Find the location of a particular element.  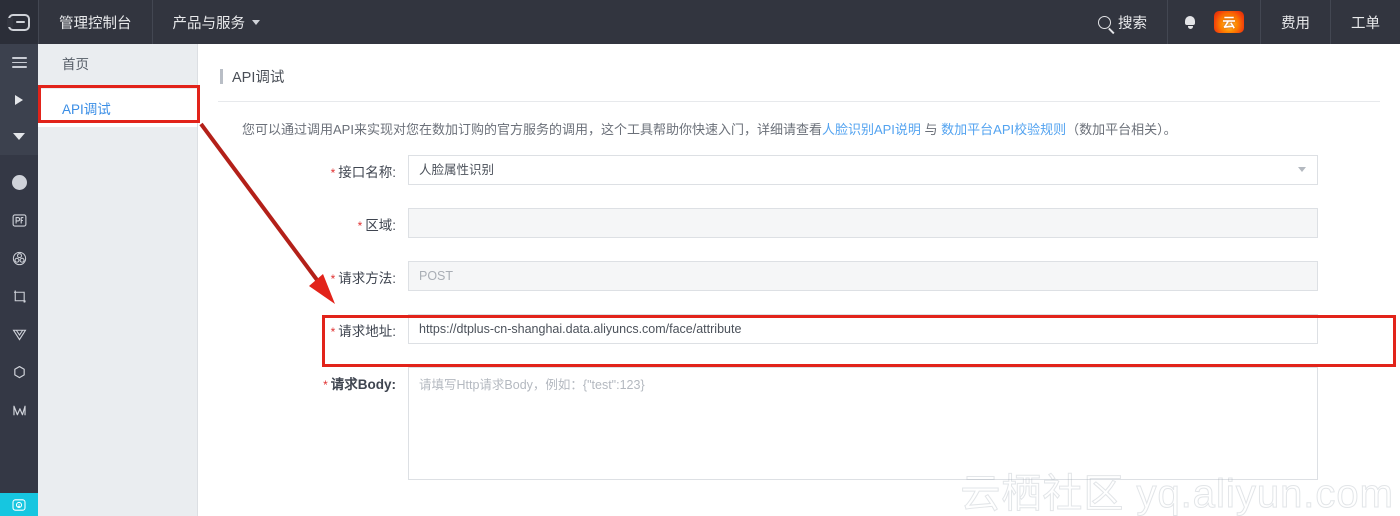

billing-label: 费用 is located at coordinates (1295, 23).